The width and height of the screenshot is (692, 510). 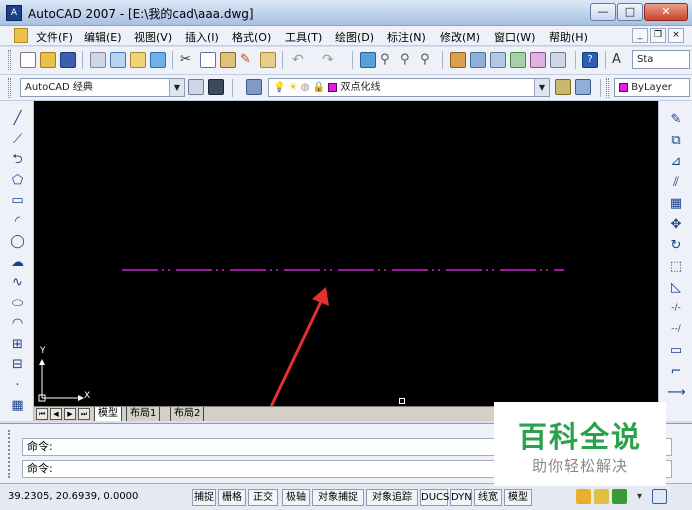 What do you see at coordinates (488, 497) in the screenshot?
I see `lineweight-toggle: 线宽` at bounding box center [488, 497].